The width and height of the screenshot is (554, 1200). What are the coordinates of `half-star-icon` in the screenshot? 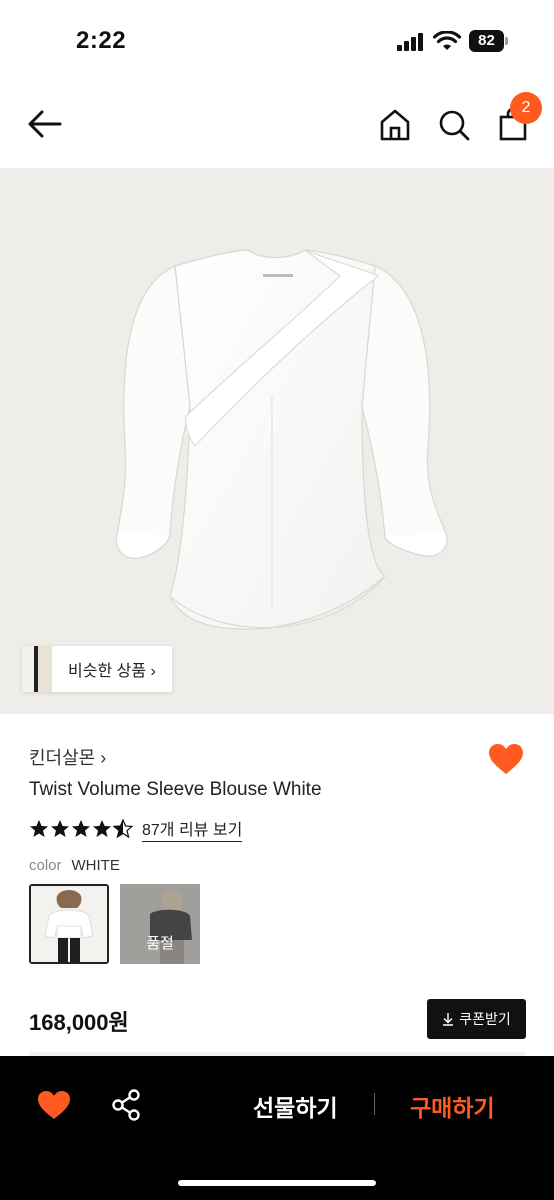 It's located at (123, 829).